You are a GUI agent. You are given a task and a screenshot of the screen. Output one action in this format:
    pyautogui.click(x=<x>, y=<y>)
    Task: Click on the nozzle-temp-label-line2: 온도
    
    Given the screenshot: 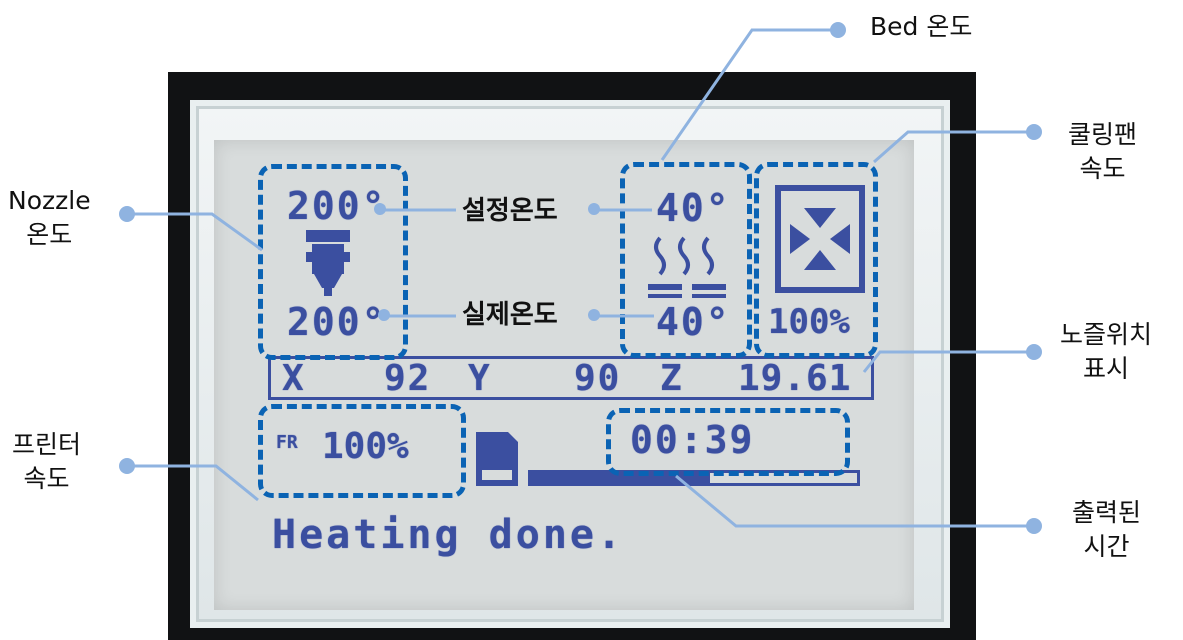 What is the action you would take?
    pyautogui.click(x=49, y=234)
    